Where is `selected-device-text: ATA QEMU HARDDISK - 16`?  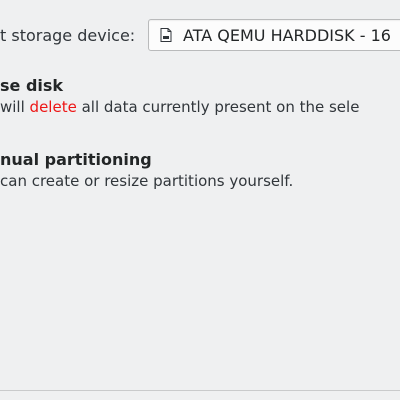
selected-device-text: ATA QEMU HARDDISK - 16 is located at coordinates (287, 35).